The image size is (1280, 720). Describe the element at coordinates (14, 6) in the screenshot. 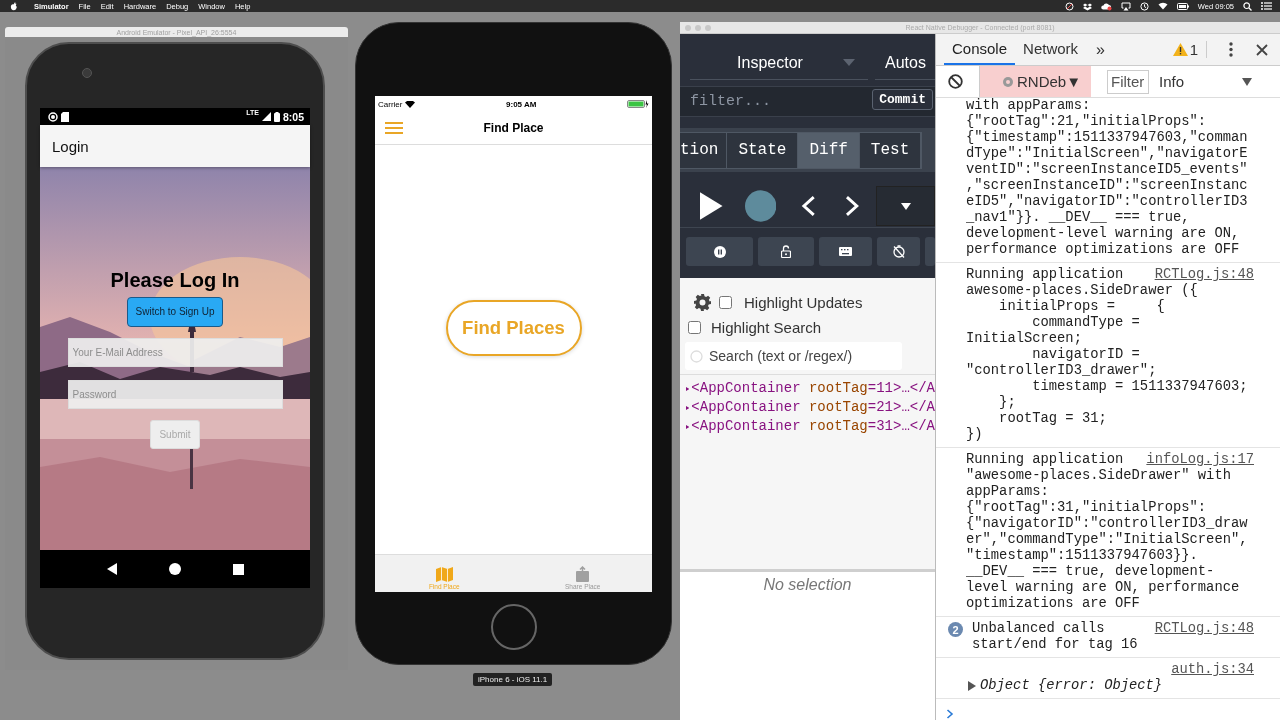

I see `apple-icon` at that location.